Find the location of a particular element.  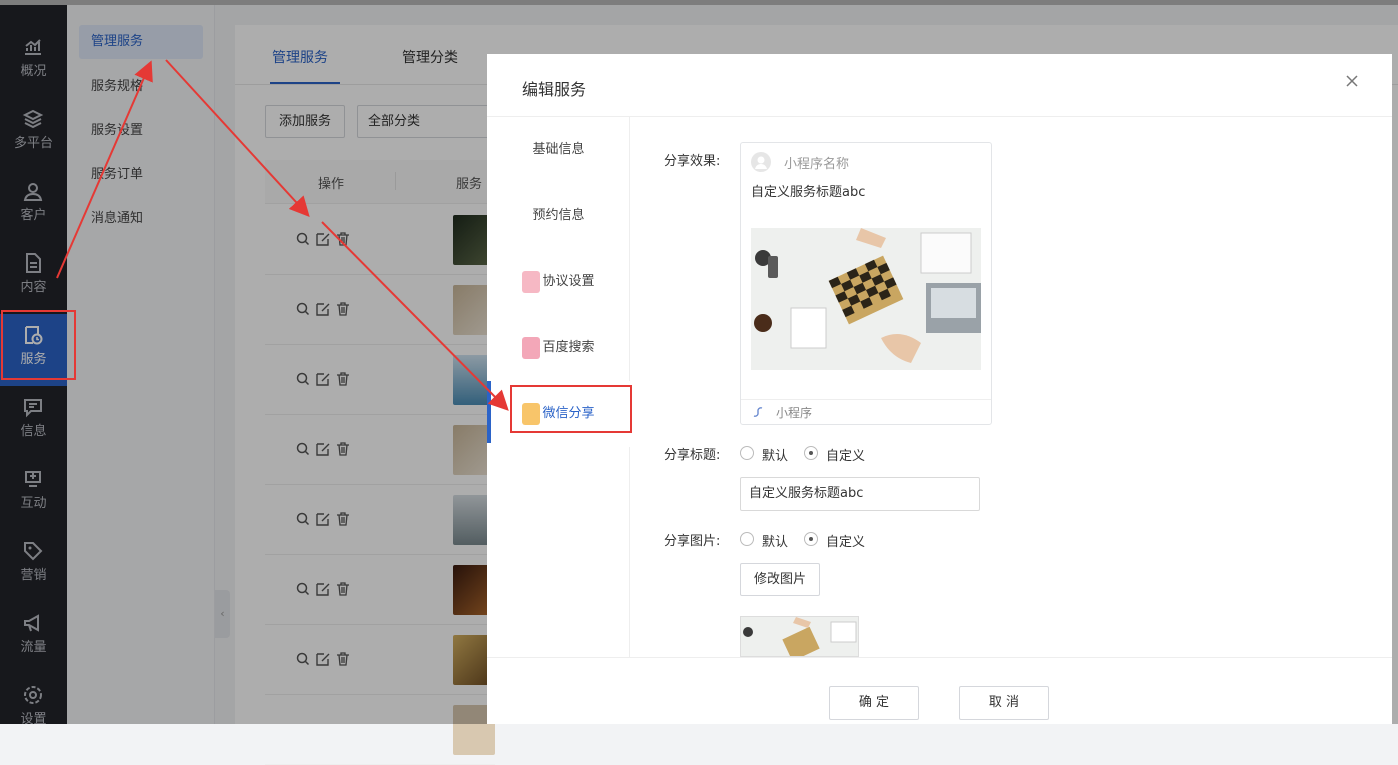

modify-image-button: 修改图片 is located at coordinates (780, 579).